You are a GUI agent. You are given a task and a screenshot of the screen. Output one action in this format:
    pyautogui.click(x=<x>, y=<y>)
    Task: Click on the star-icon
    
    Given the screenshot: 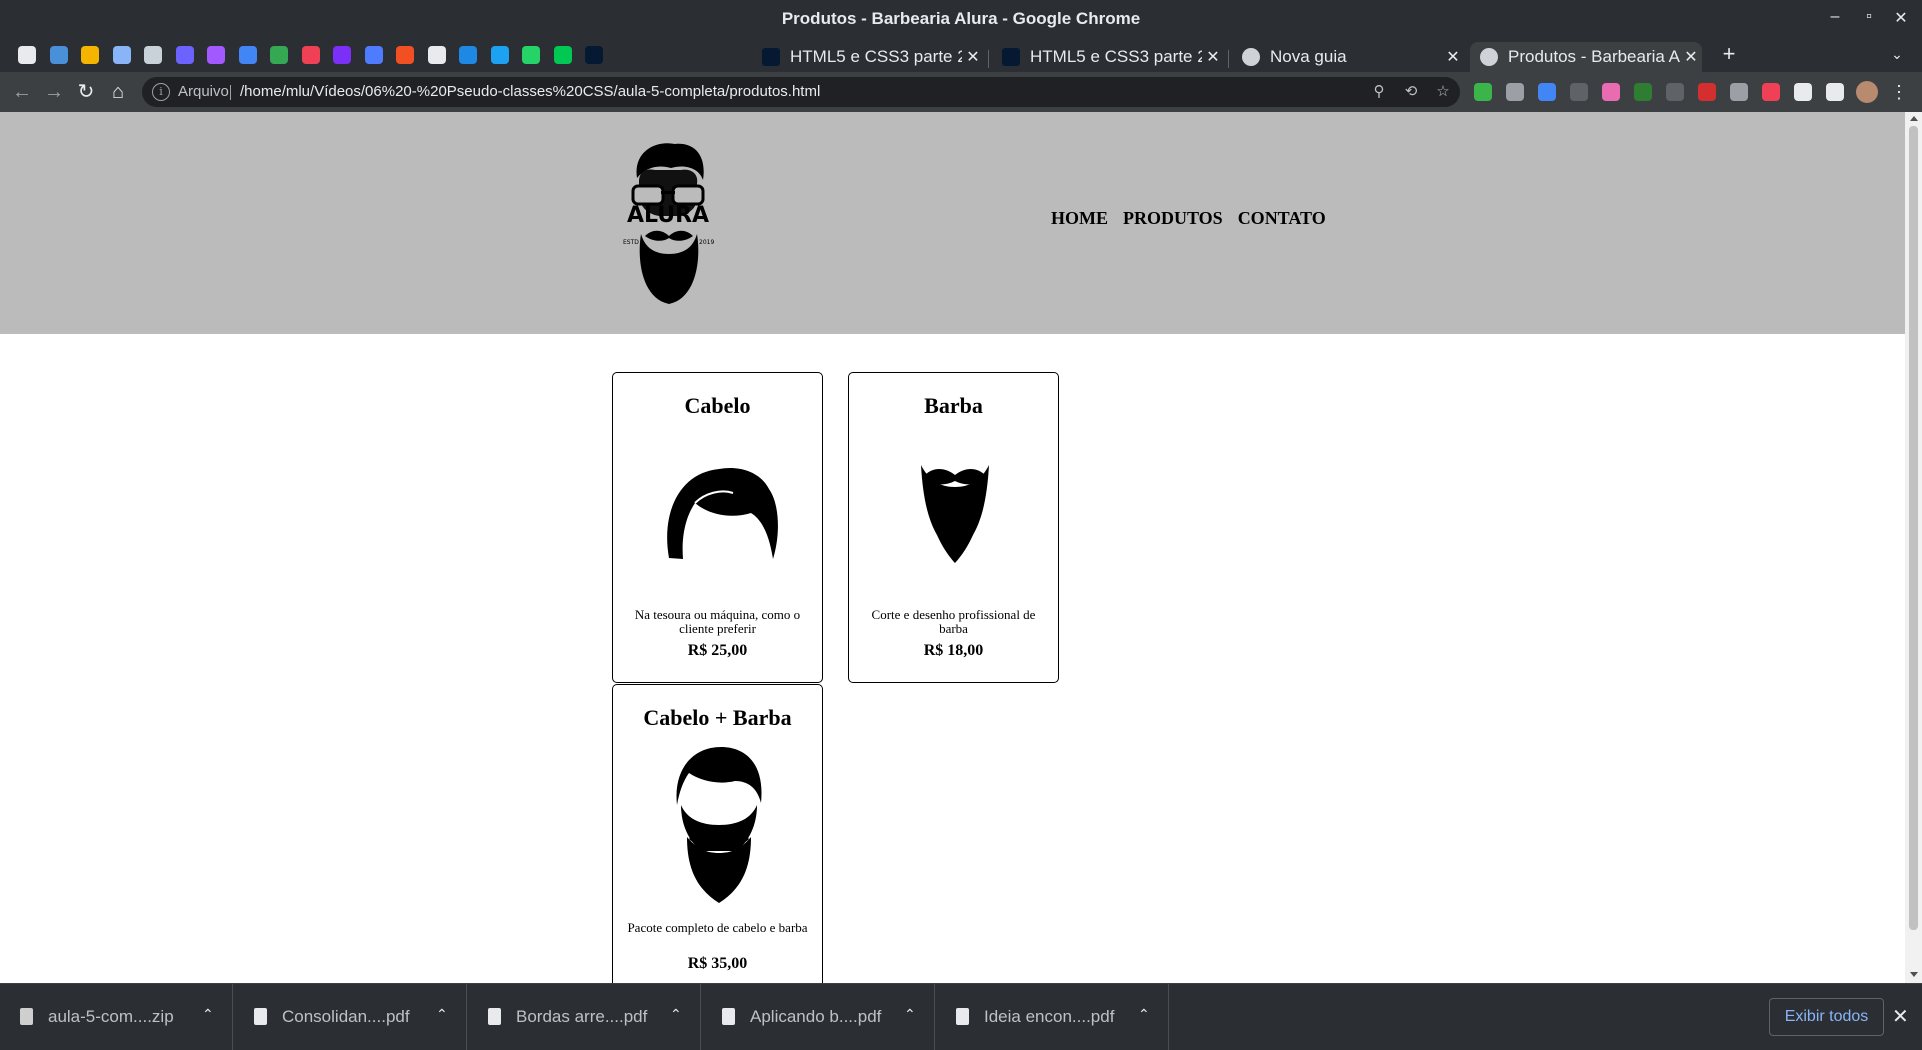 What is the action you would take?
    pyautogui.click(x=27, y=55)
    